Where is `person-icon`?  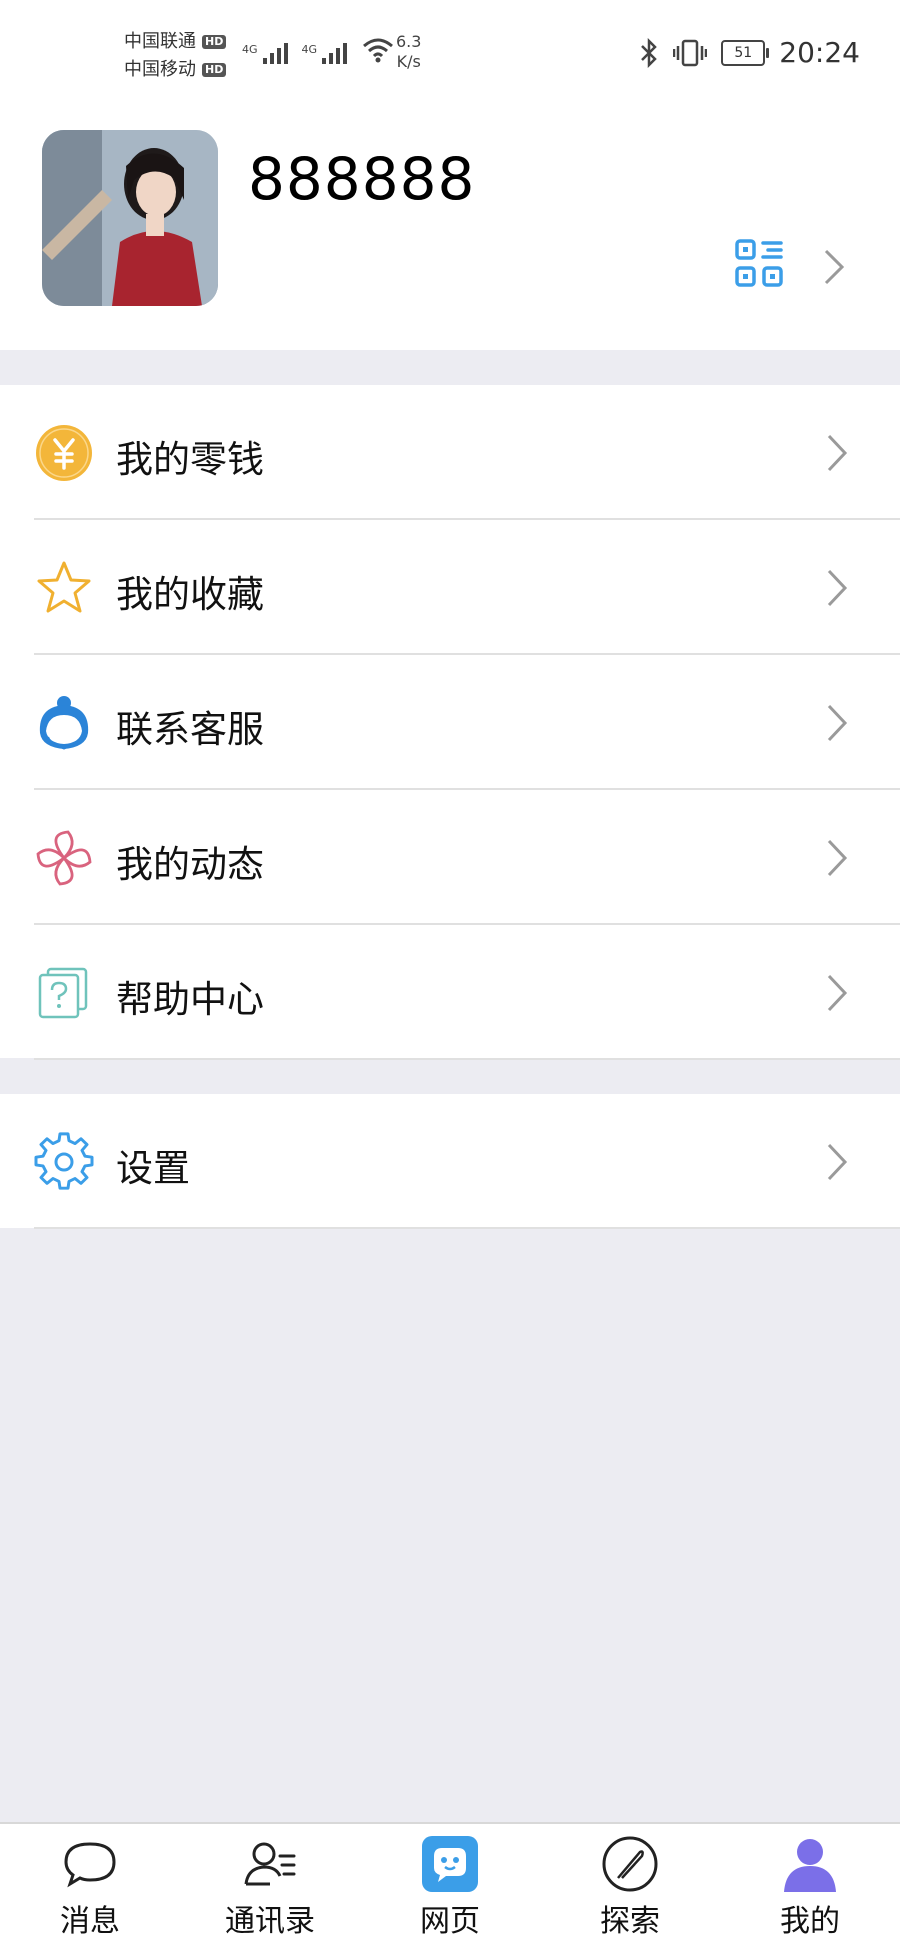 person-icon is located at coordinates (810, 1865).